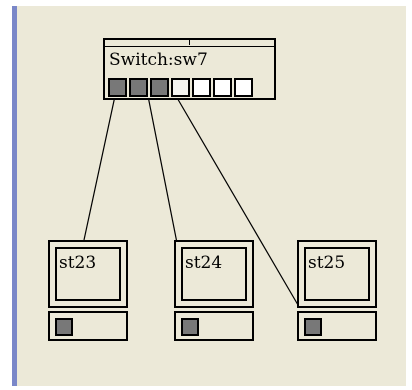  Describe the element at coordinates (327, 263) in the screenshot. I see `station-label: st25` at that location.